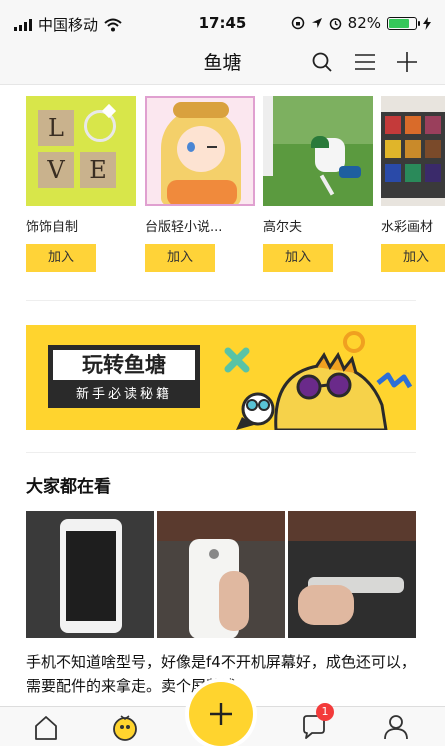  What do you see at coordinates (81, 151) in the screenshot?
I see `group-thumbnail-love-blocks: L V E` at bounding box center [81, 151].